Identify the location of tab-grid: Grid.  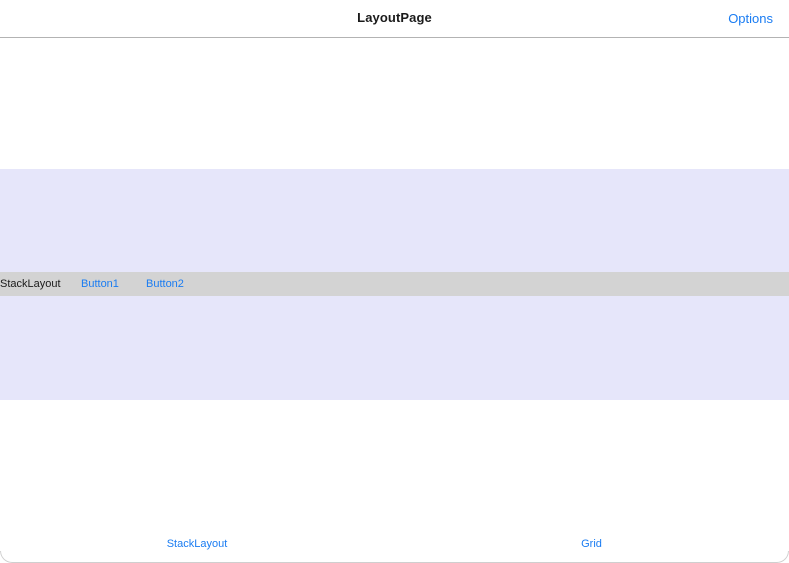
(591, 544).